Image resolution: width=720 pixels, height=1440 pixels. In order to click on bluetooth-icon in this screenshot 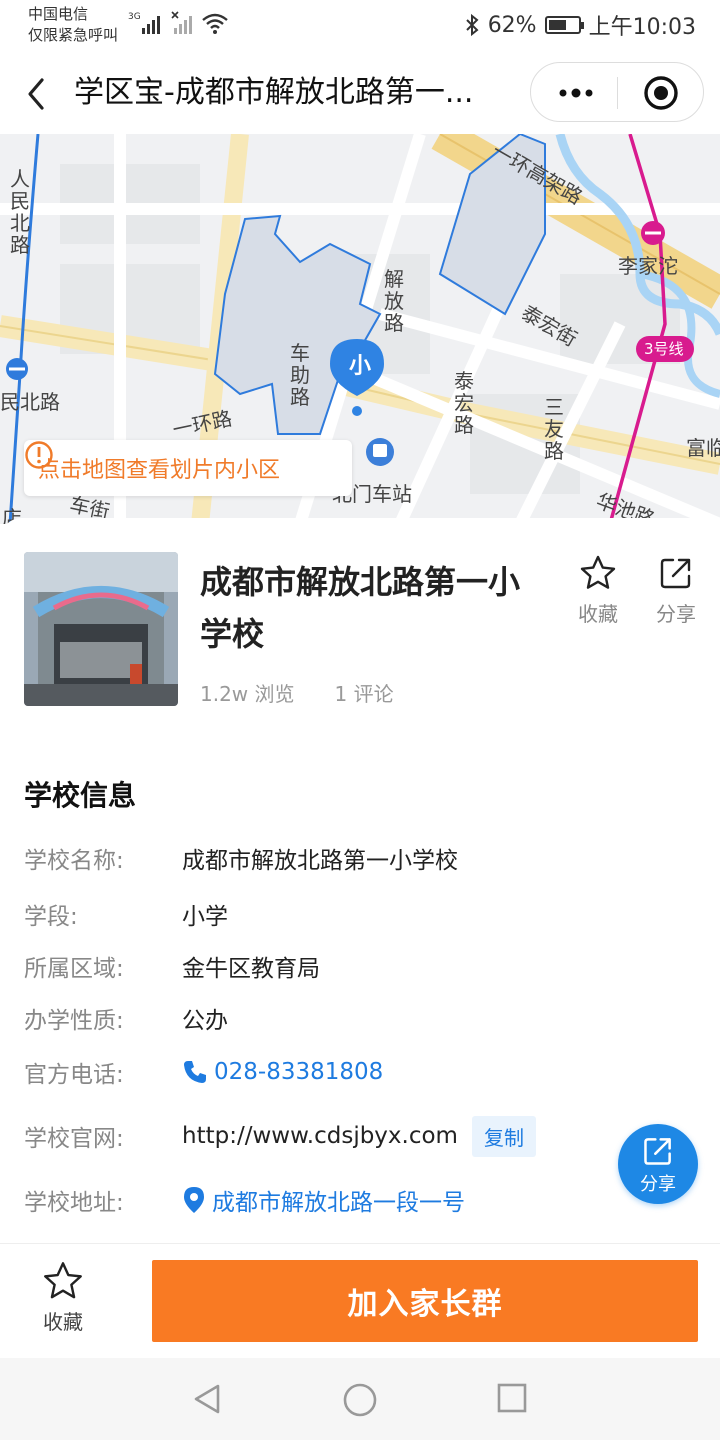, I will do `click(472, 25)`.